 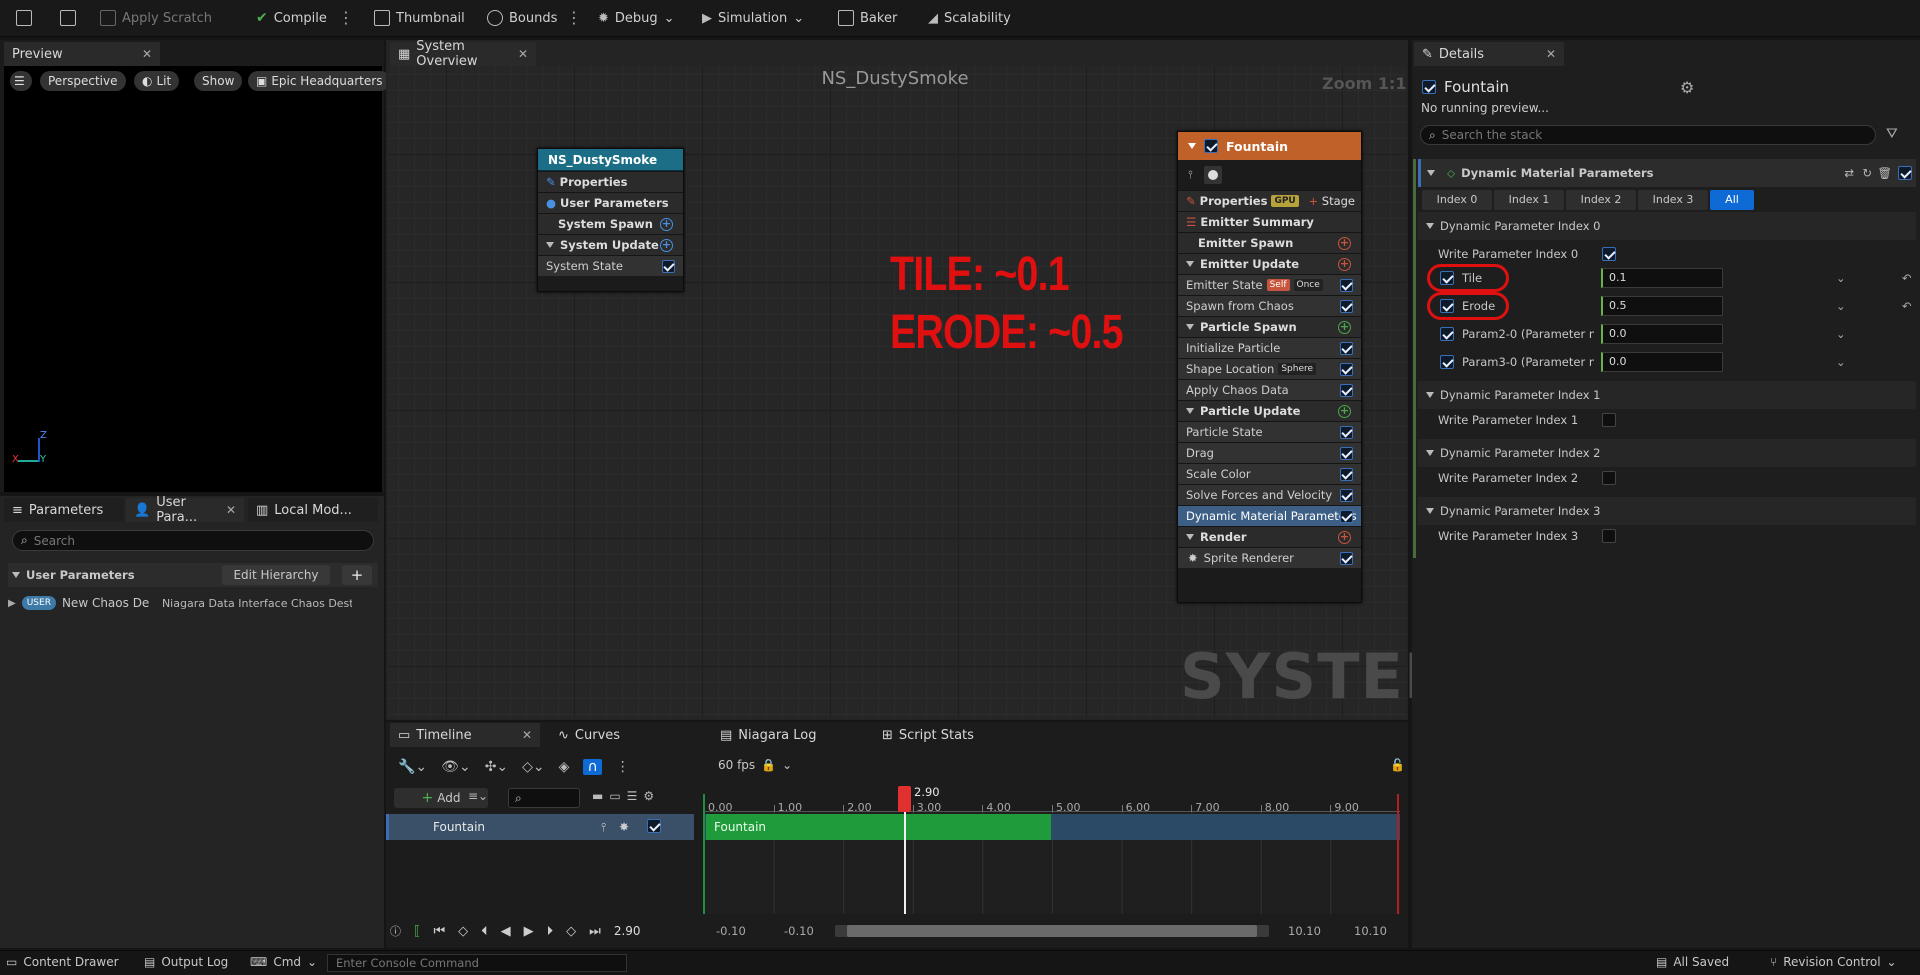 What do you see at coordinates (477, 963) in the screenshot?
I see `console-input: Enter Console Command` at bounding box center [477, 963].